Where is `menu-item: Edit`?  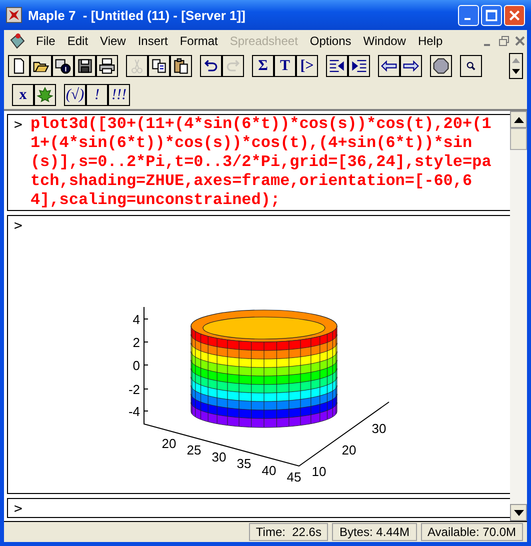 menu-item: Edit is located at coordinates (77, 41).